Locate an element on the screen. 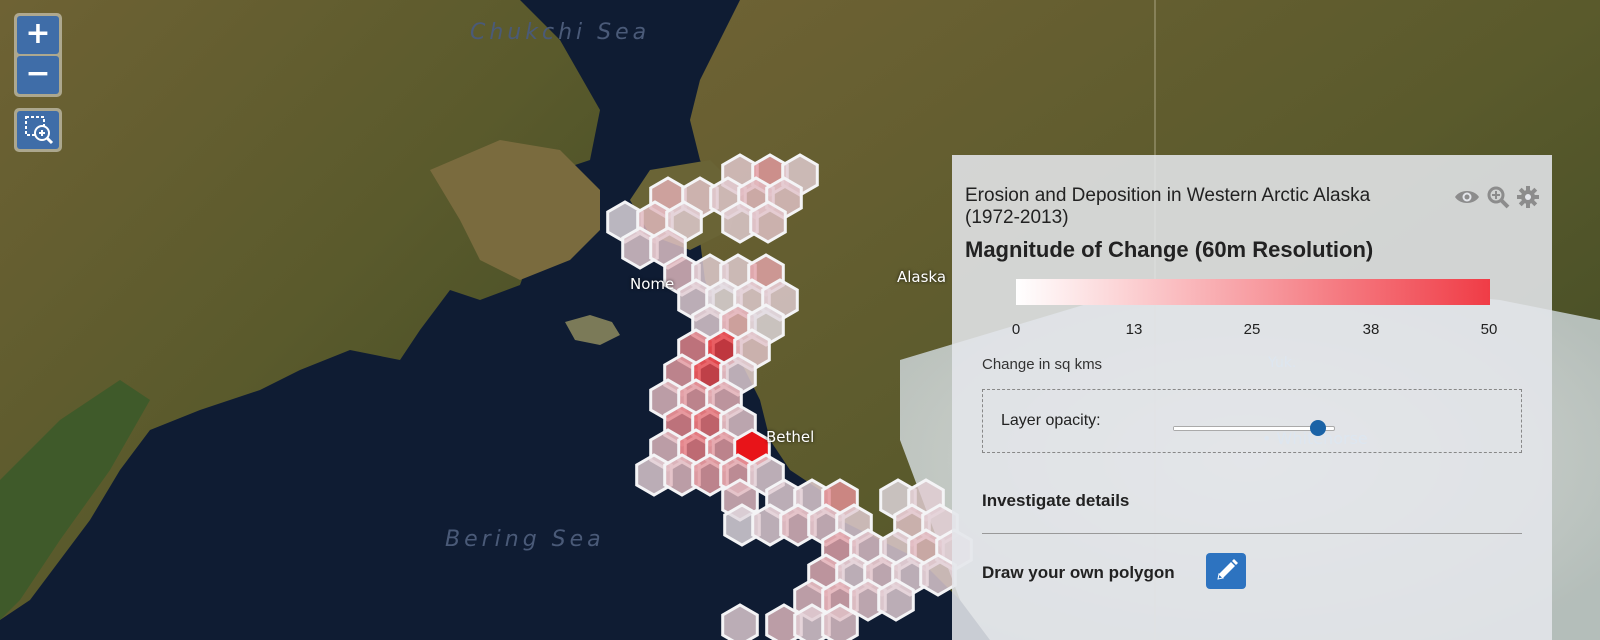 Image resolution: width=1600 pixels, height=640 pixels. layer-subtitle: Magnitude of Change (60m Resolution) is located at coordinates (1169, 249).